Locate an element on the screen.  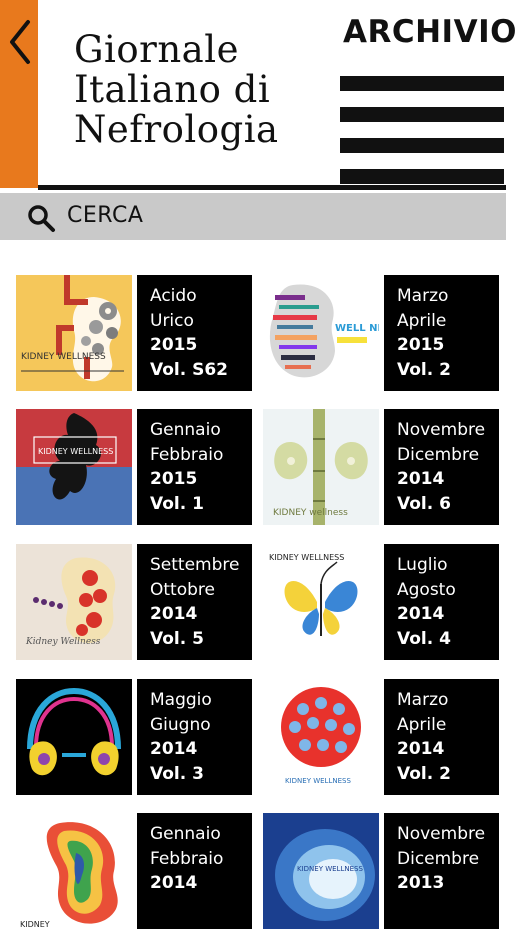
issue-info: Marzo Aprile 2014 Vol. 2 is located at coordinates (441, 737).